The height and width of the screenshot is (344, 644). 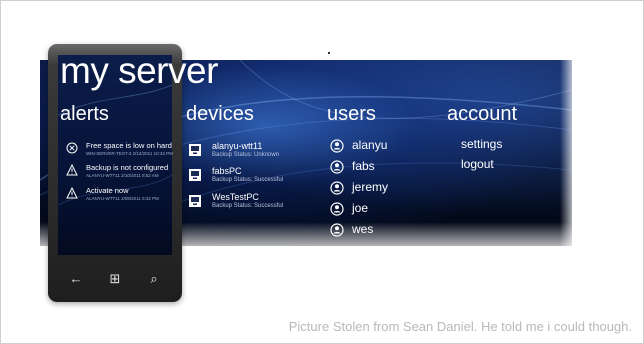 I want to click on alert-sub: WIN-SERVER-TEST-2 2/12/2011 10:34 PM, so click(x=129, y=153).